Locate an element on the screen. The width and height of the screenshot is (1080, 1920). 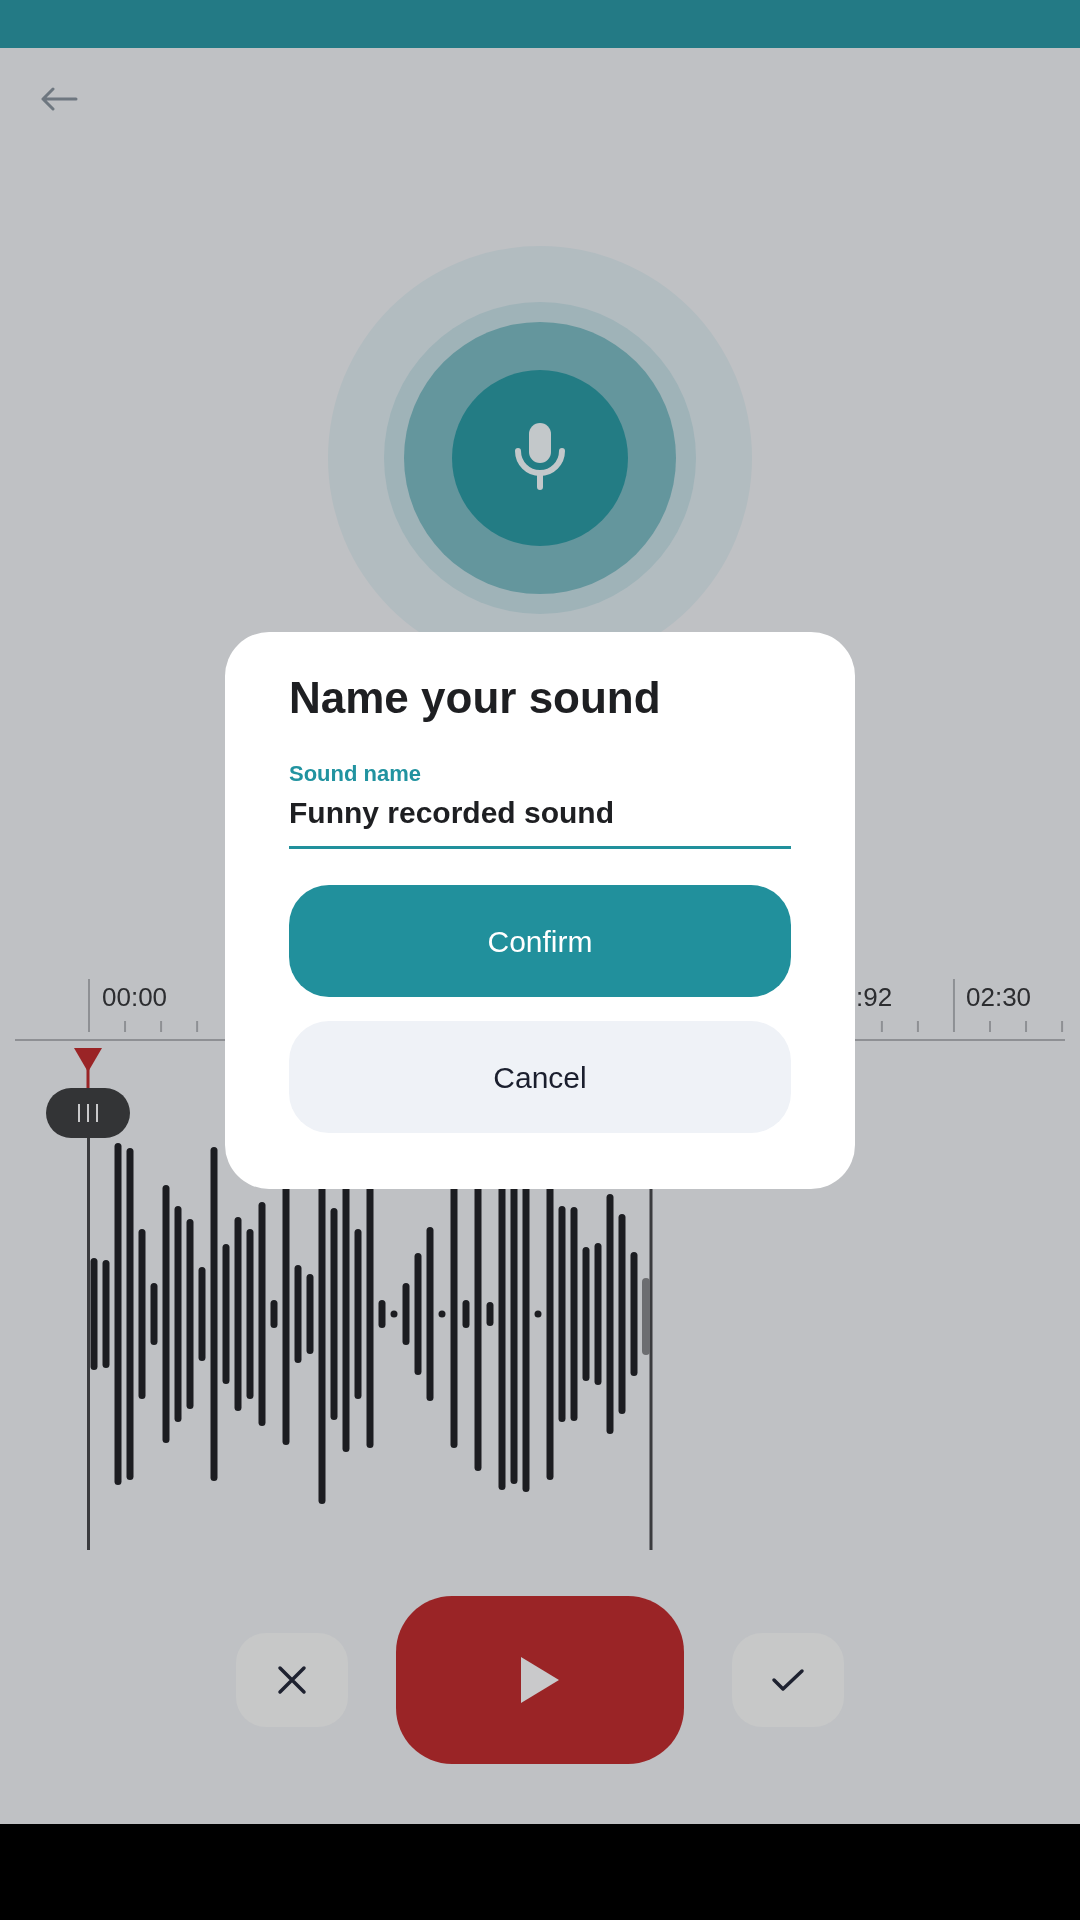
dialog-title: Name your sound is located at coordinates (475, 698).